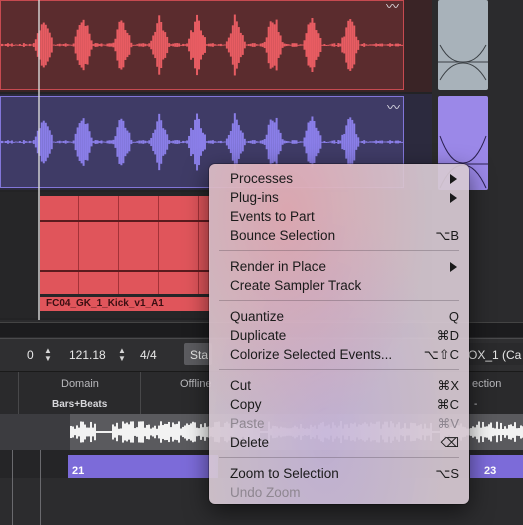 This screenshot has width=523, height=525. What do you see at coordinates (148, 355) in the screenshot?
I see `time-signature: 4/4` at bounding box center [148, 355].